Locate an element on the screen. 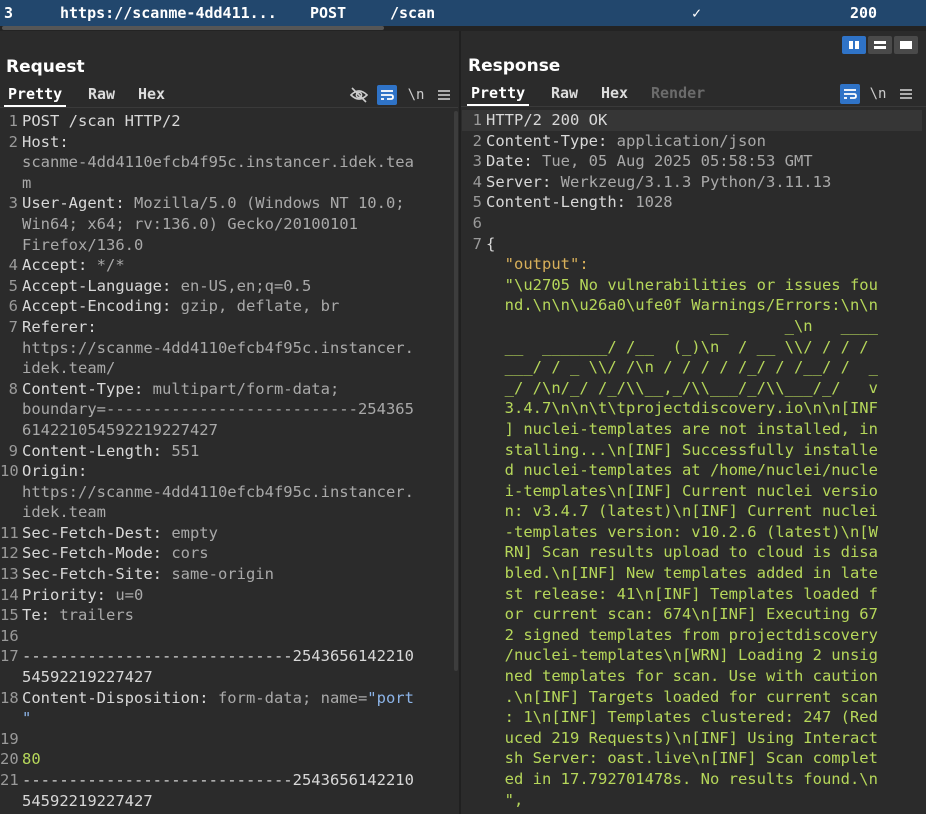 This screenshot has width=926, height=814. wrap-lines-icon is located at coordinates (387, 95).